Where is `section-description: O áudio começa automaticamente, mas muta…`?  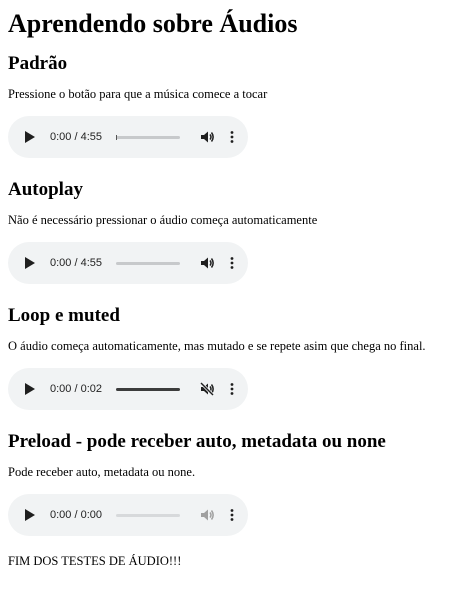 section-description: O áudio começa automaticamente, mas muta… is located at coordinates (217, 346).